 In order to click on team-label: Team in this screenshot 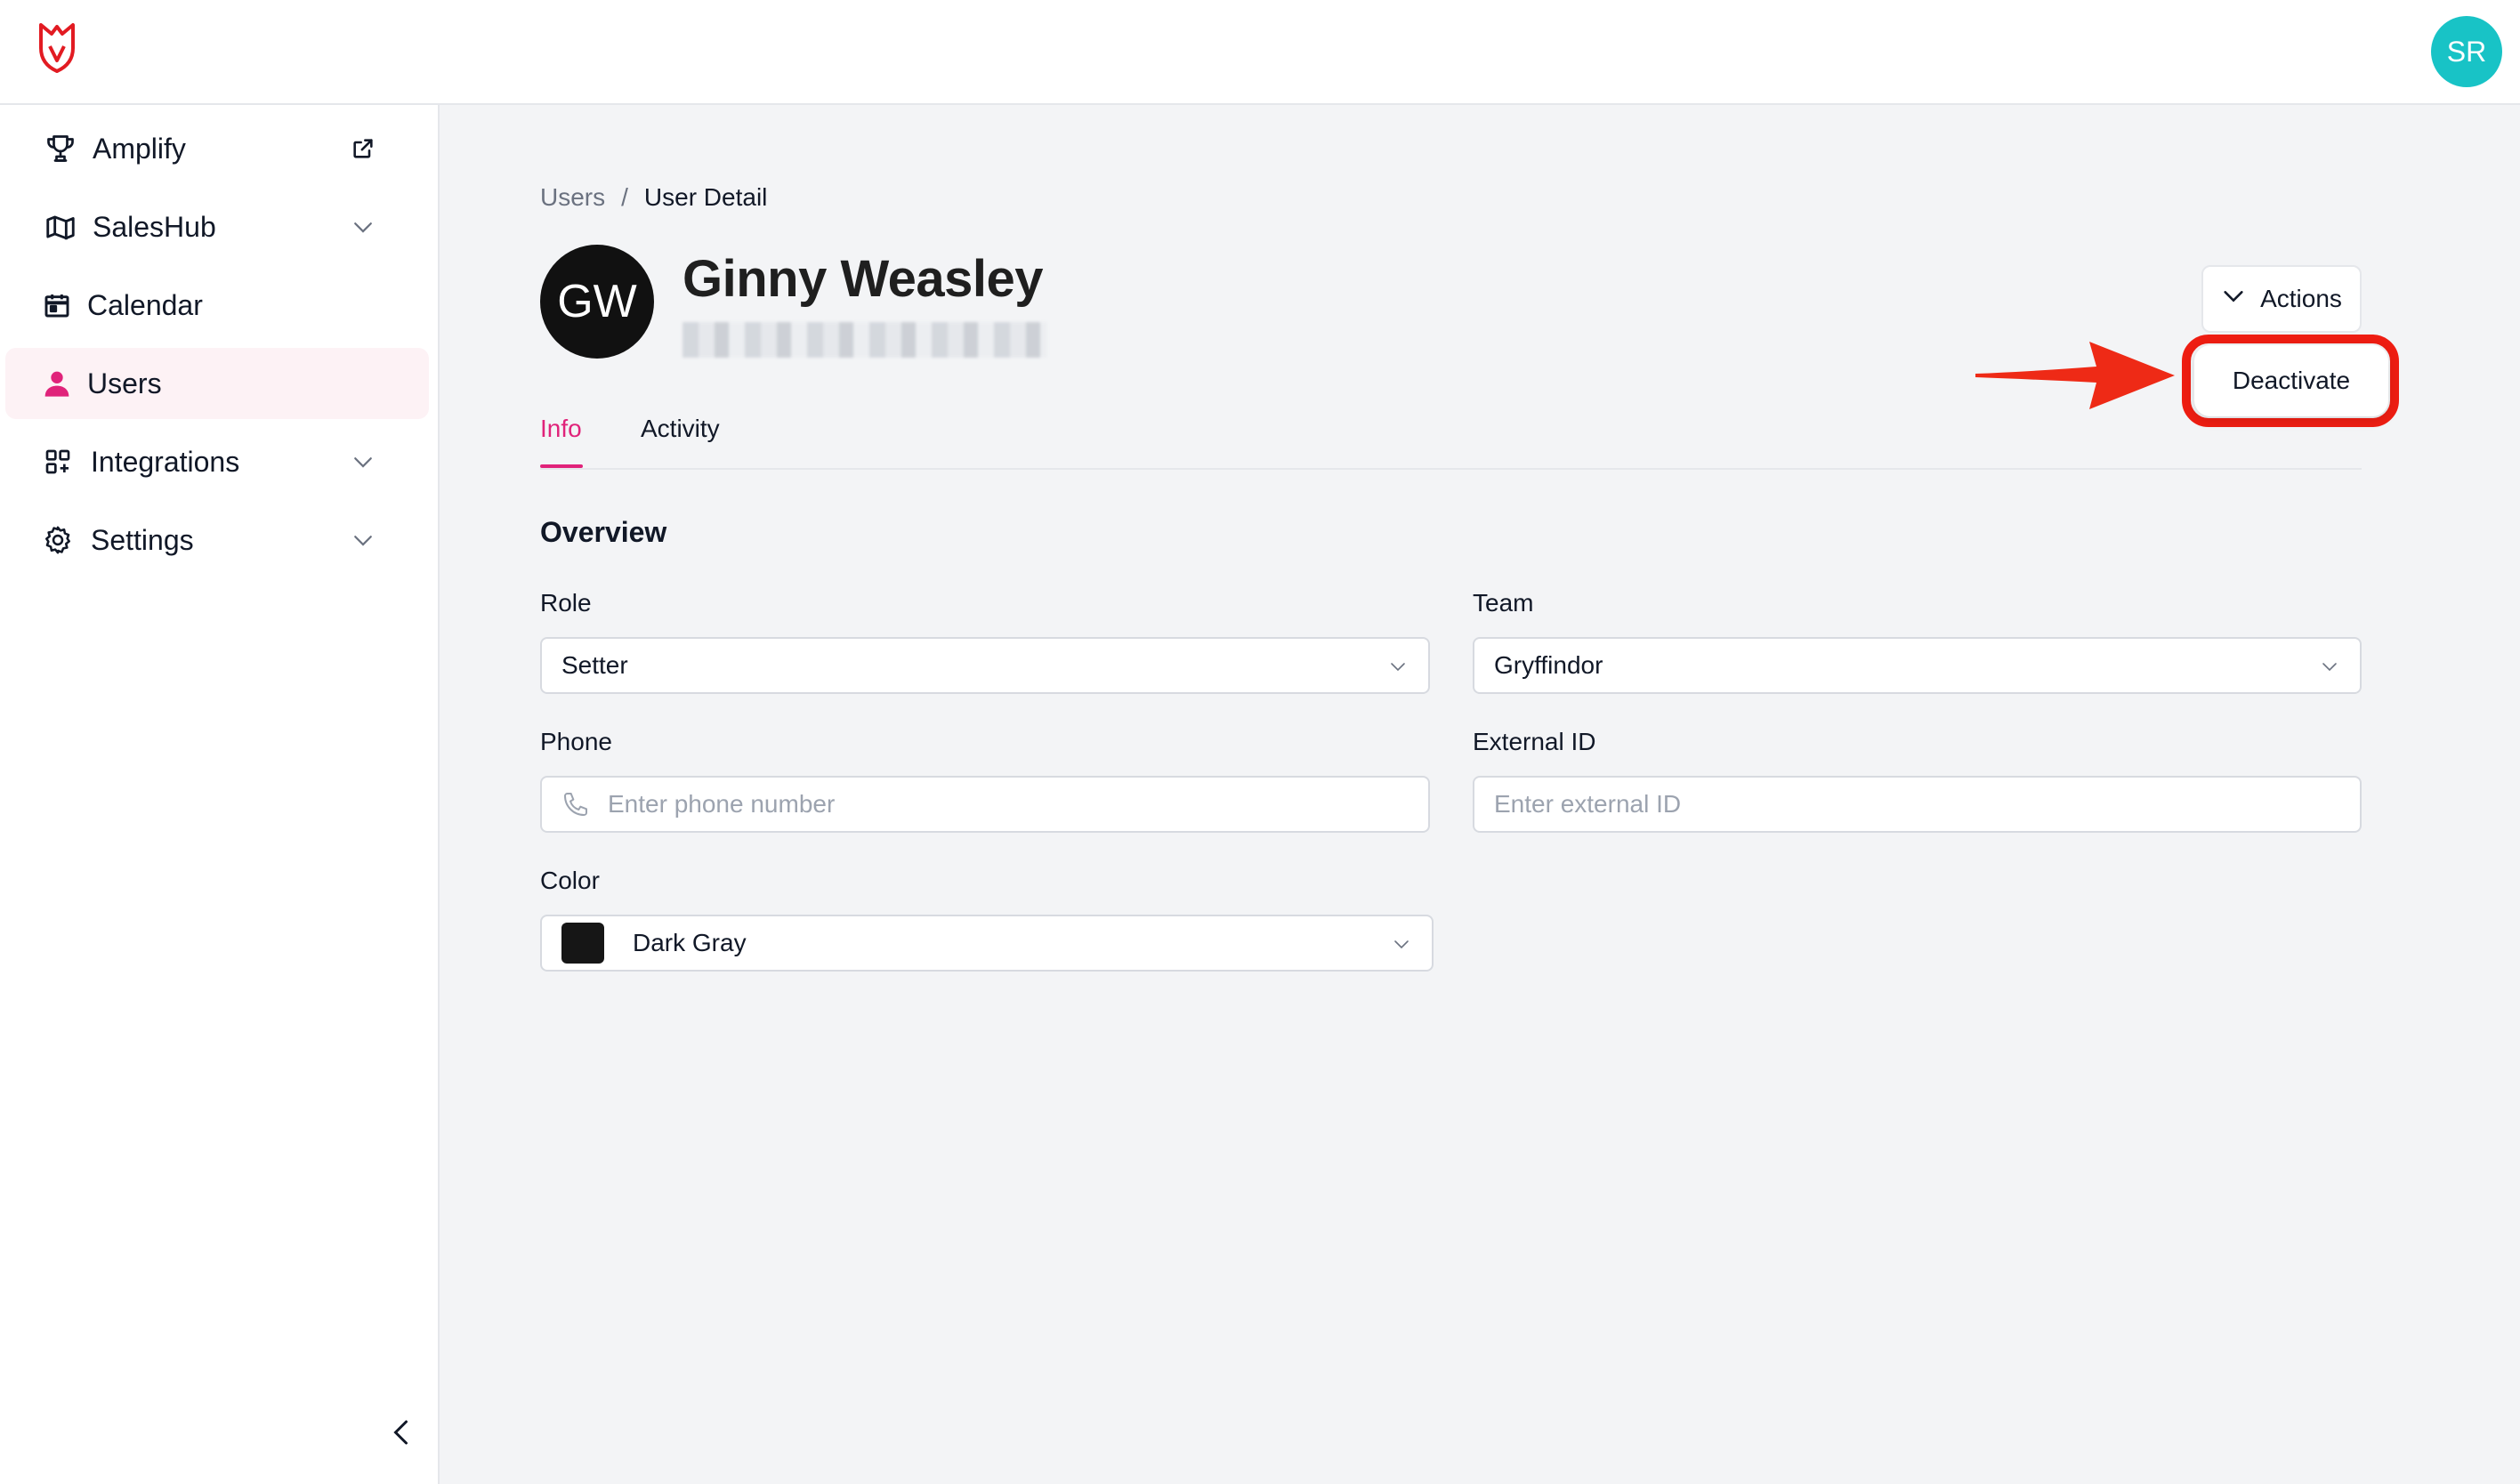, I will do `click(1503, 603)`.